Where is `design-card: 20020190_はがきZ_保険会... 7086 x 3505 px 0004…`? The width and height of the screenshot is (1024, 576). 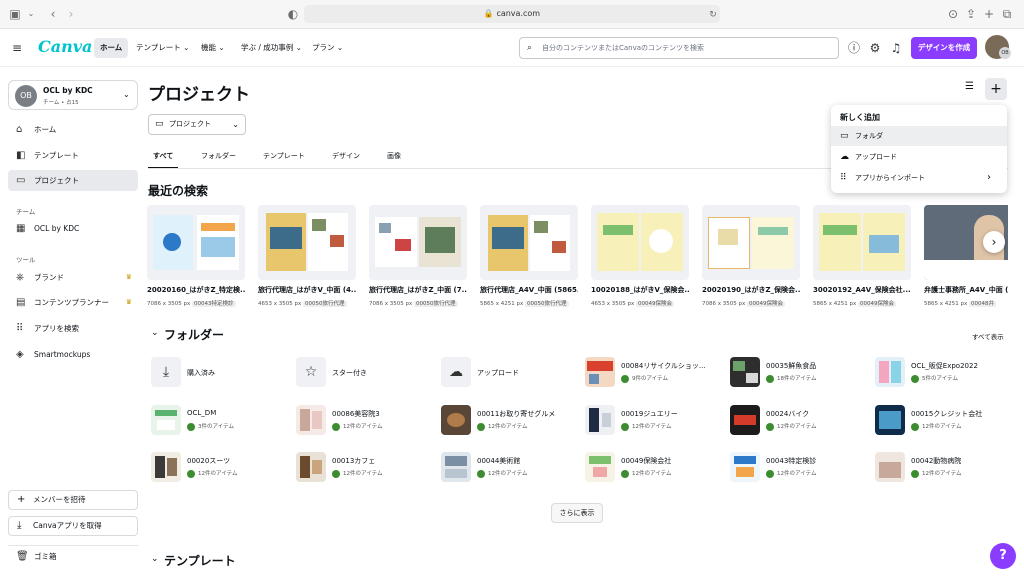
design-card: 20020190_はがきZ_保険会... 7086 x 3505 px 0004… is located at coordinates (751, 256).